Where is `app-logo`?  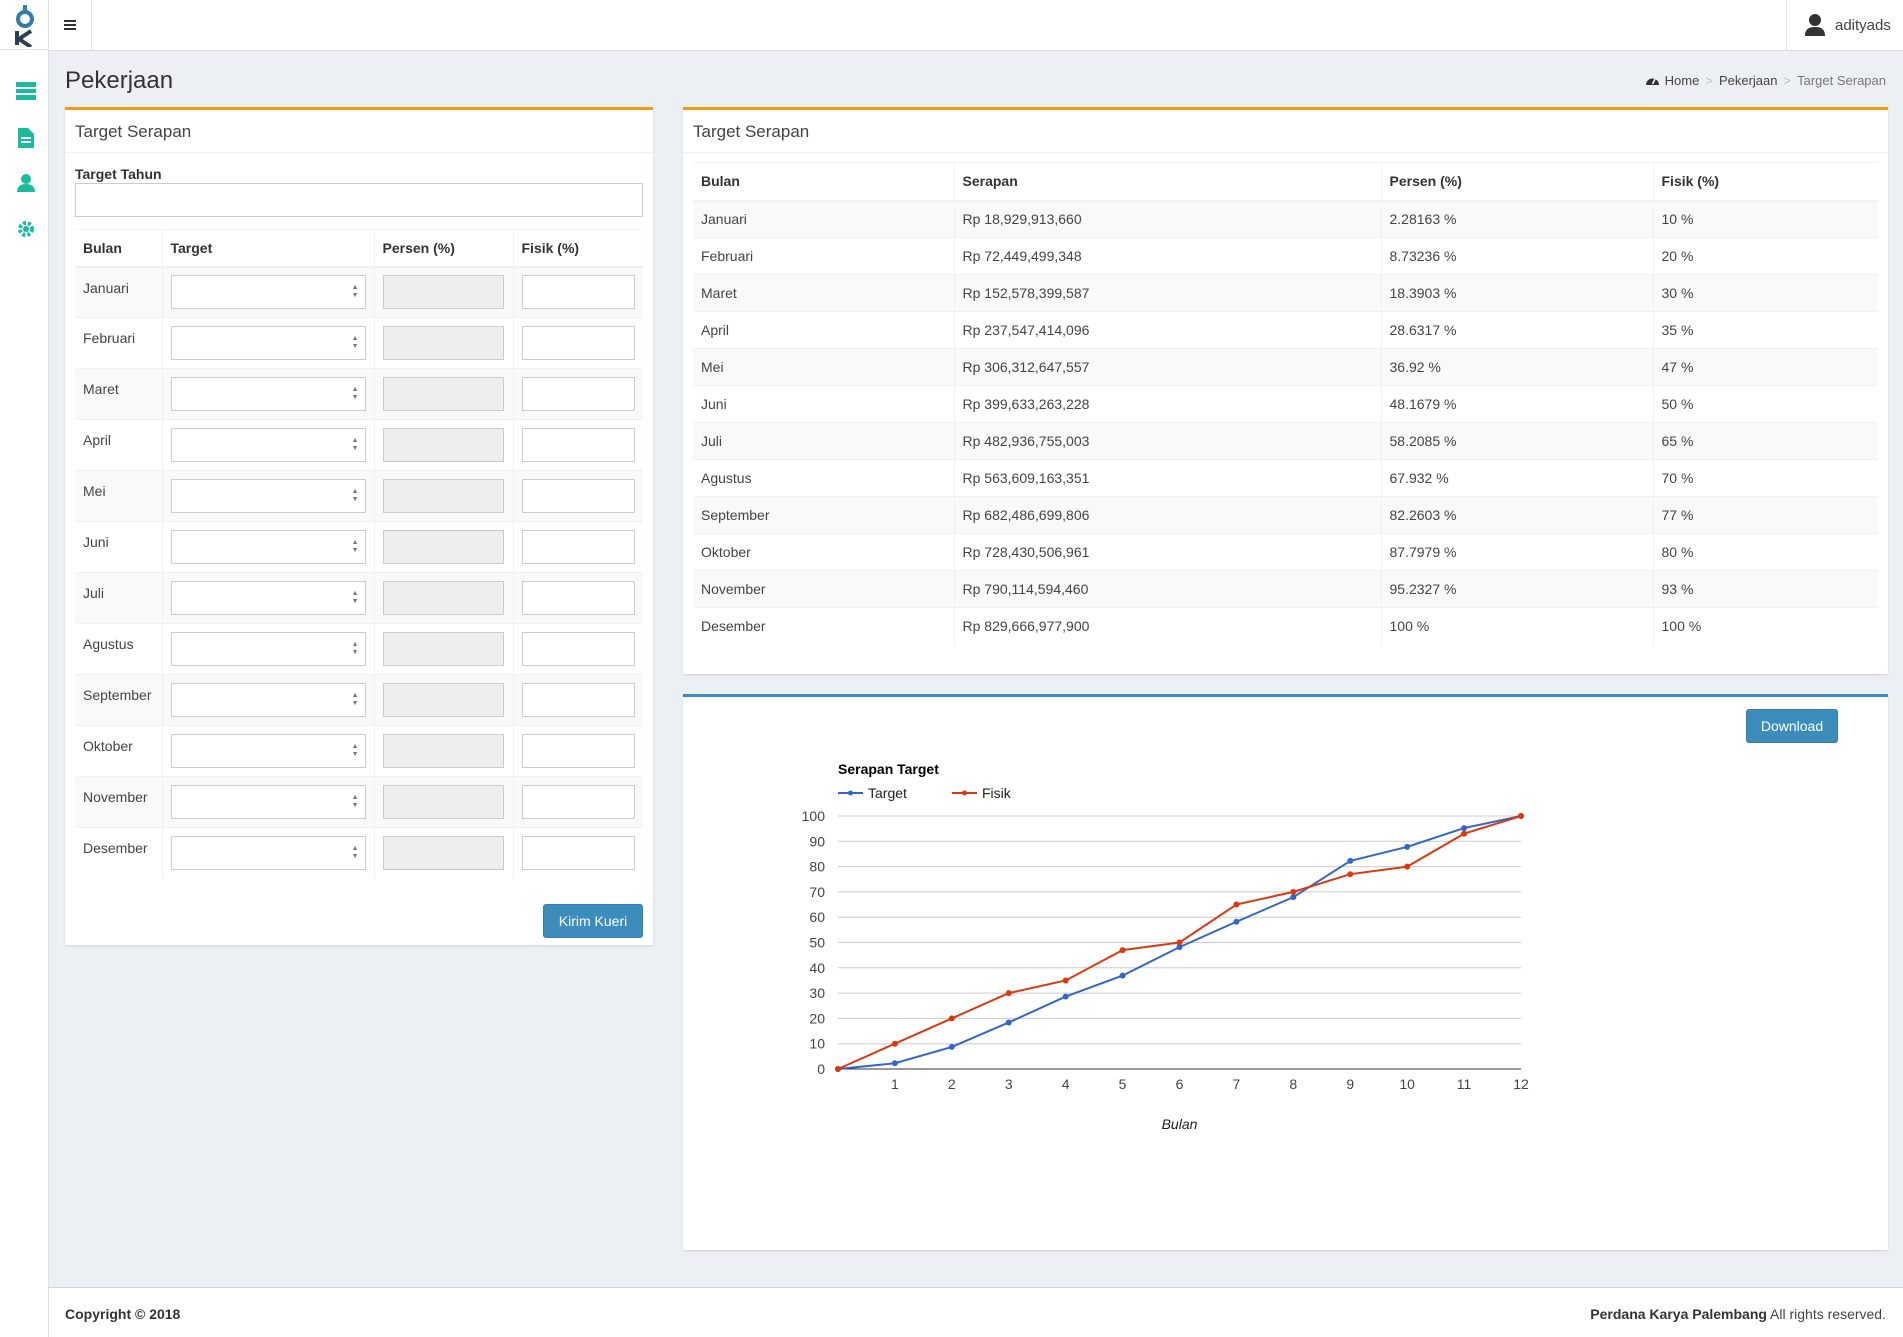
app-logo is located at coordinates (24, 25).